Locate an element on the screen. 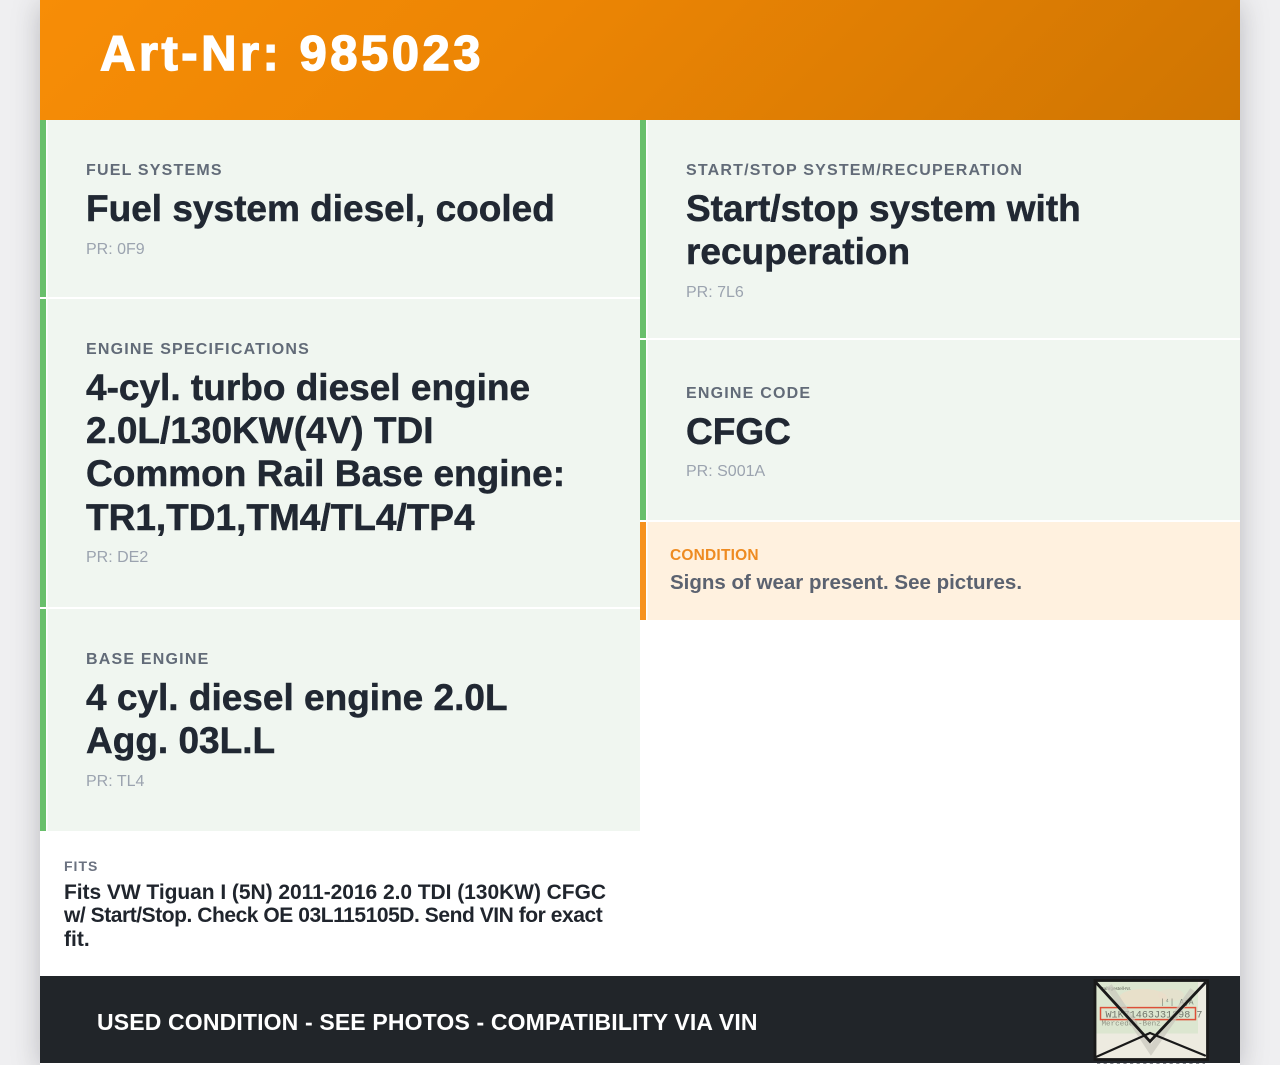  svg-text: Fahrgestell-Nr. is located at coordinates (1116, 988).